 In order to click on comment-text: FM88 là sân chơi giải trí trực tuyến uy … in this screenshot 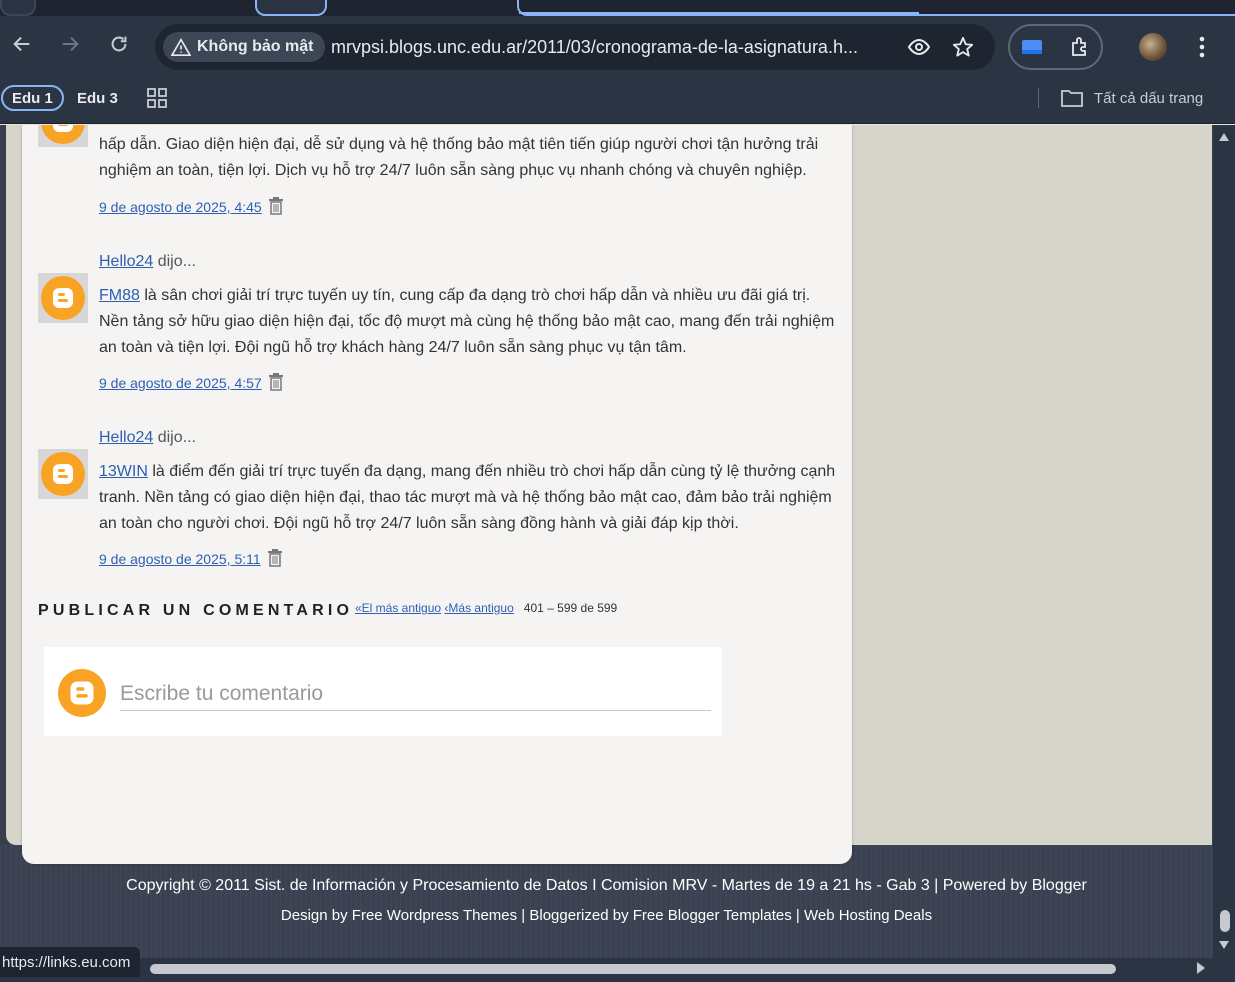, I will do `click(469, 322)`.